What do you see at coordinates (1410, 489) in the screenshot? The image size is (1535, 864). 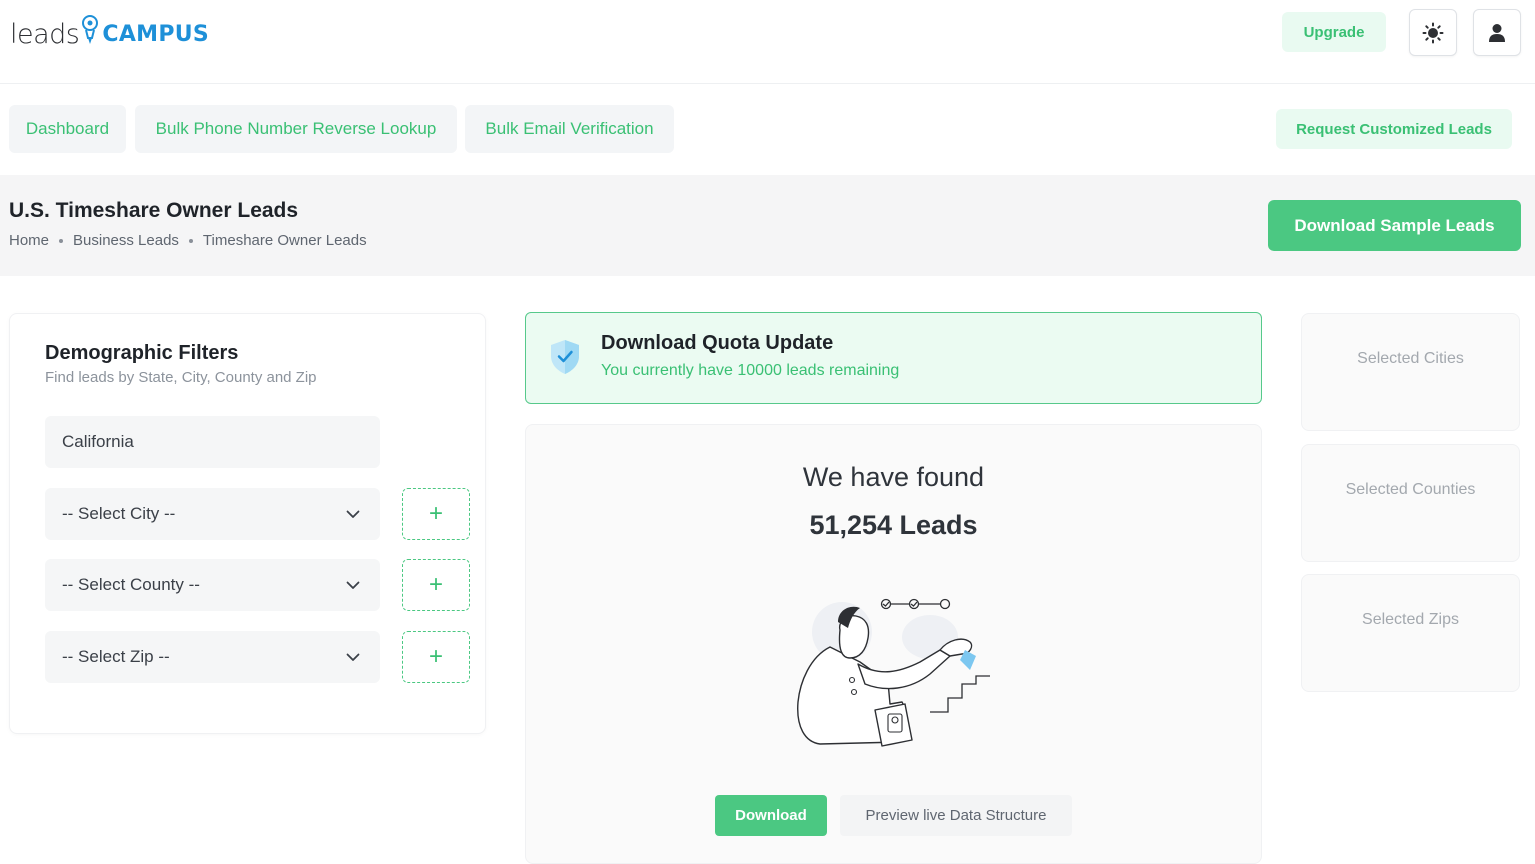 I see `selected-counties-label: Selected Counties` at bounding box center [1410, 489].